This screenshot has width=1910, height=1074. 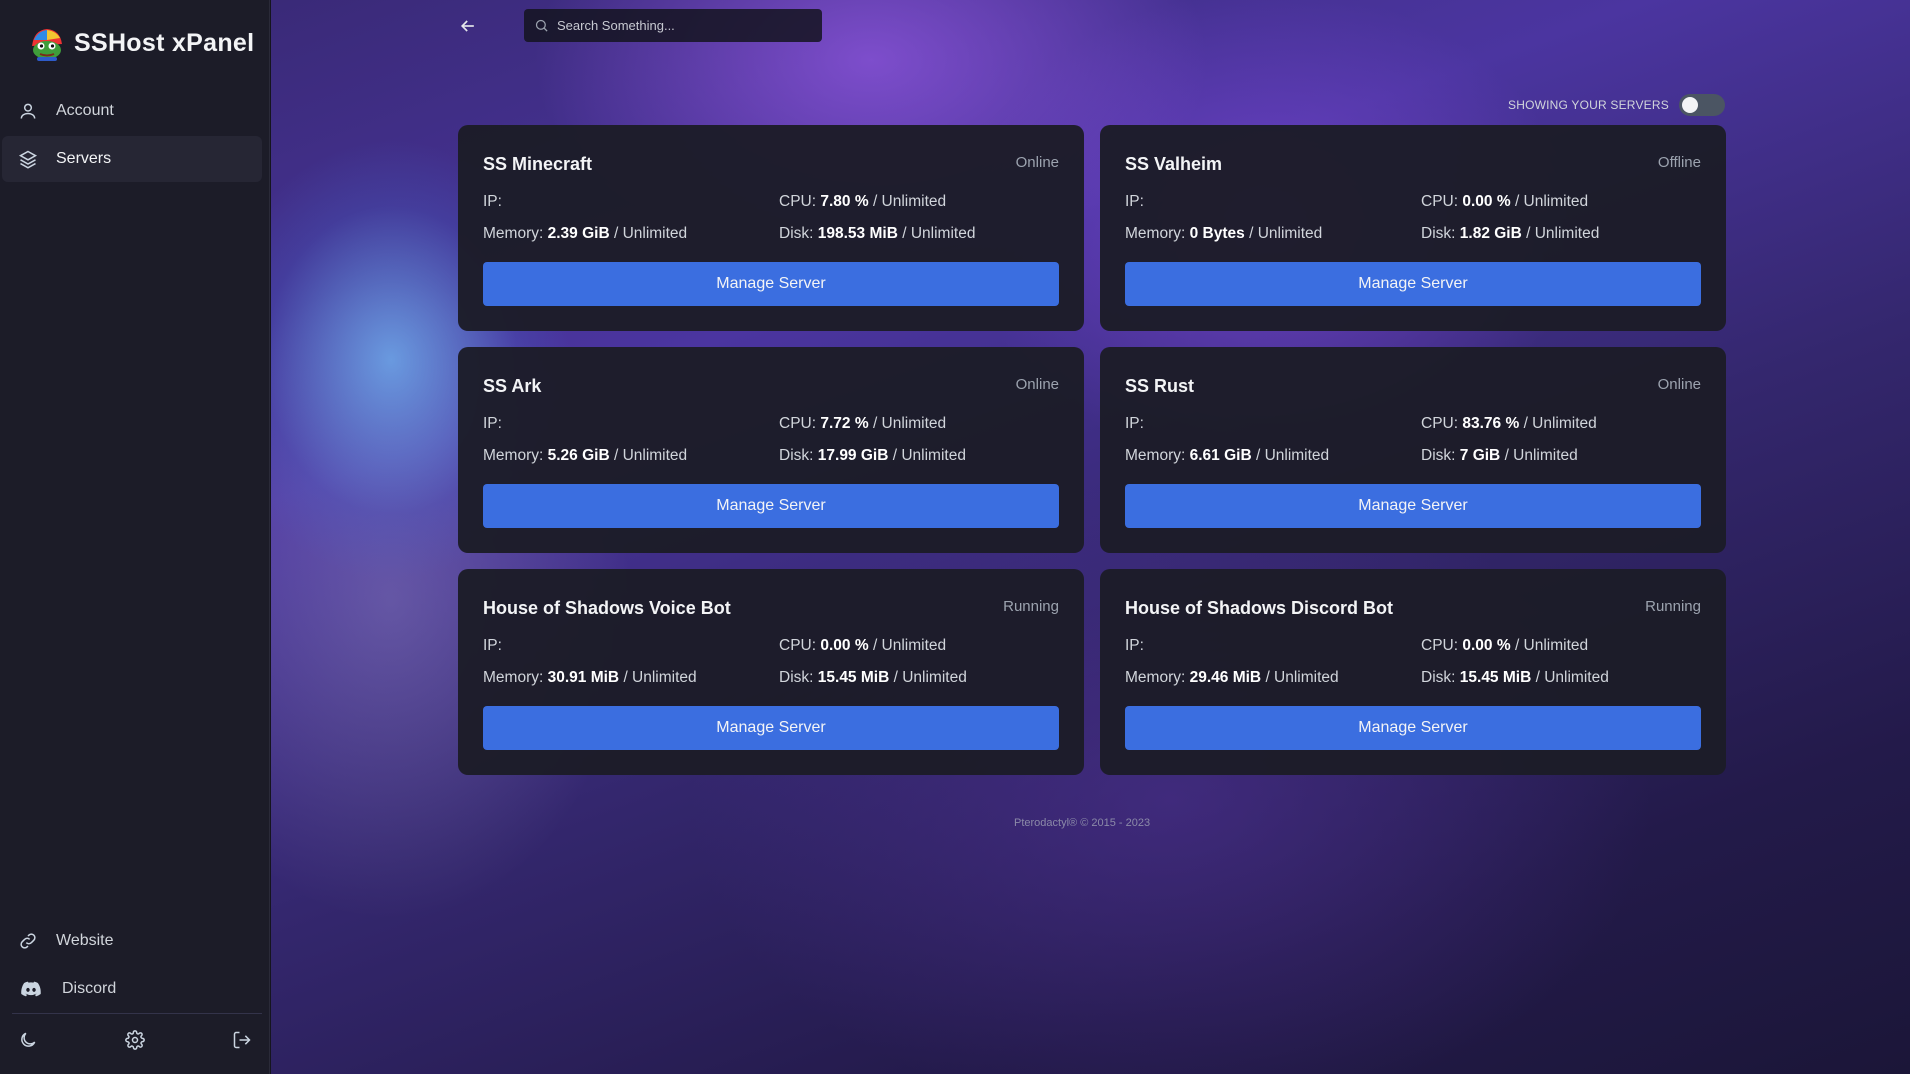 I want to click on theme-toggle-button, so click(x=28, y=1042).